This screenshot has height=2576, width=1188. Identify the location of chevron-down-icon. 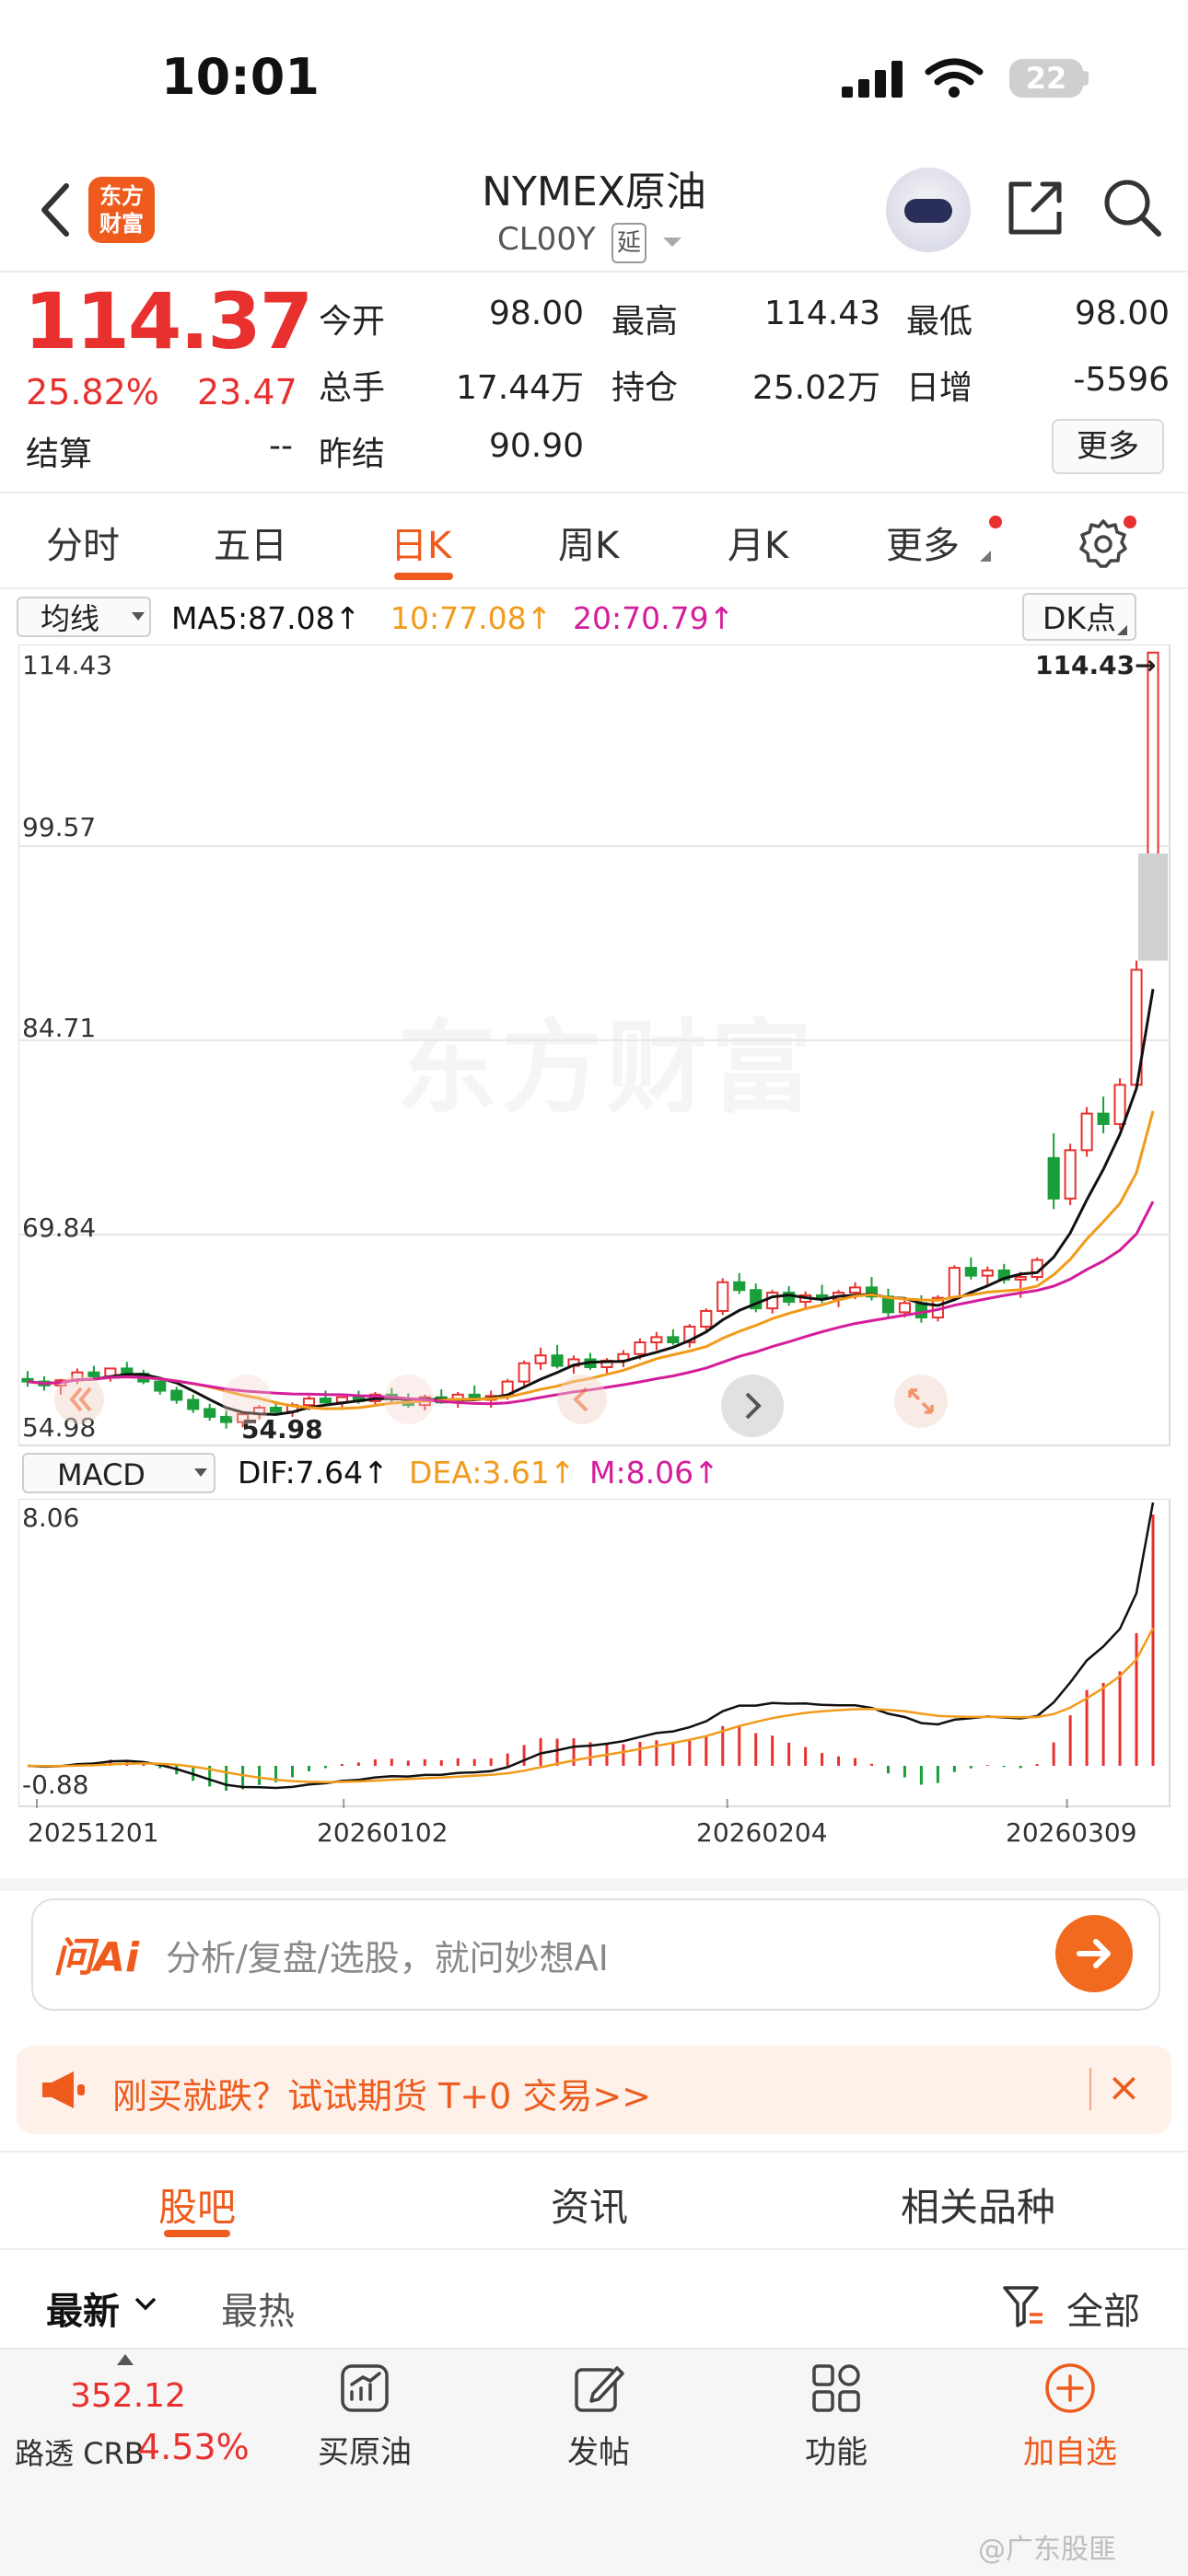
(672, 243).